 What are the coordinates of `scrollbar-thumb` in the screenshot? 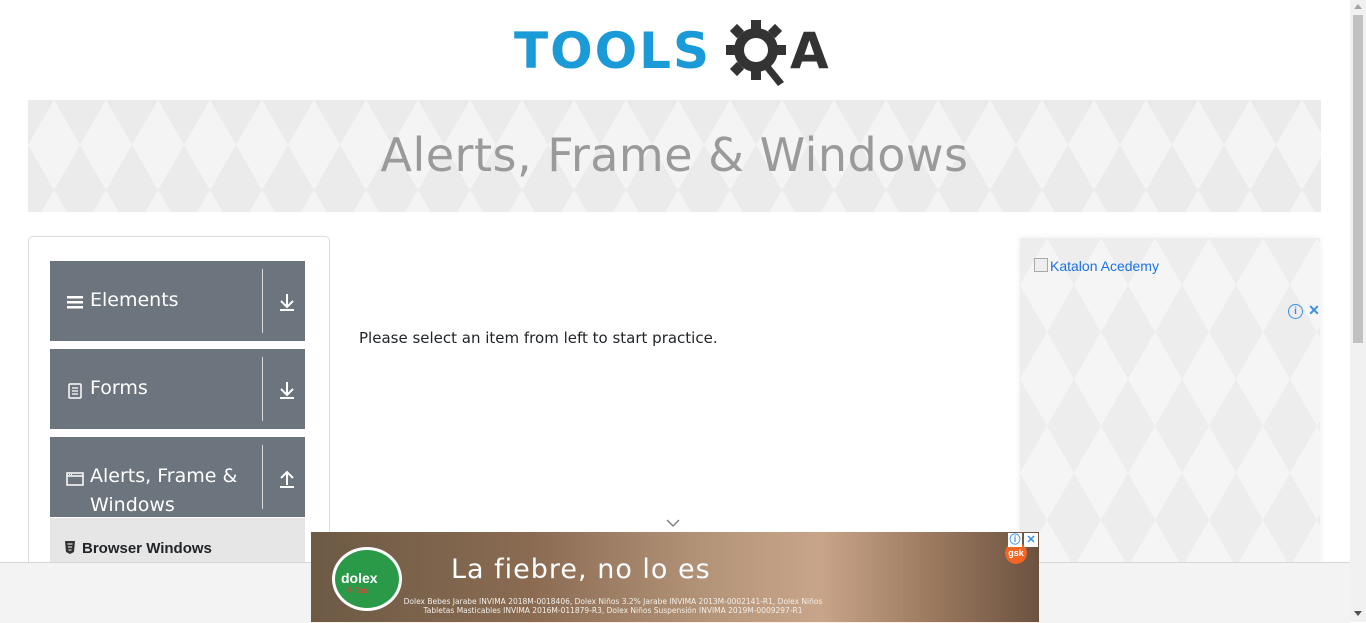 It's located at (1358, 179).